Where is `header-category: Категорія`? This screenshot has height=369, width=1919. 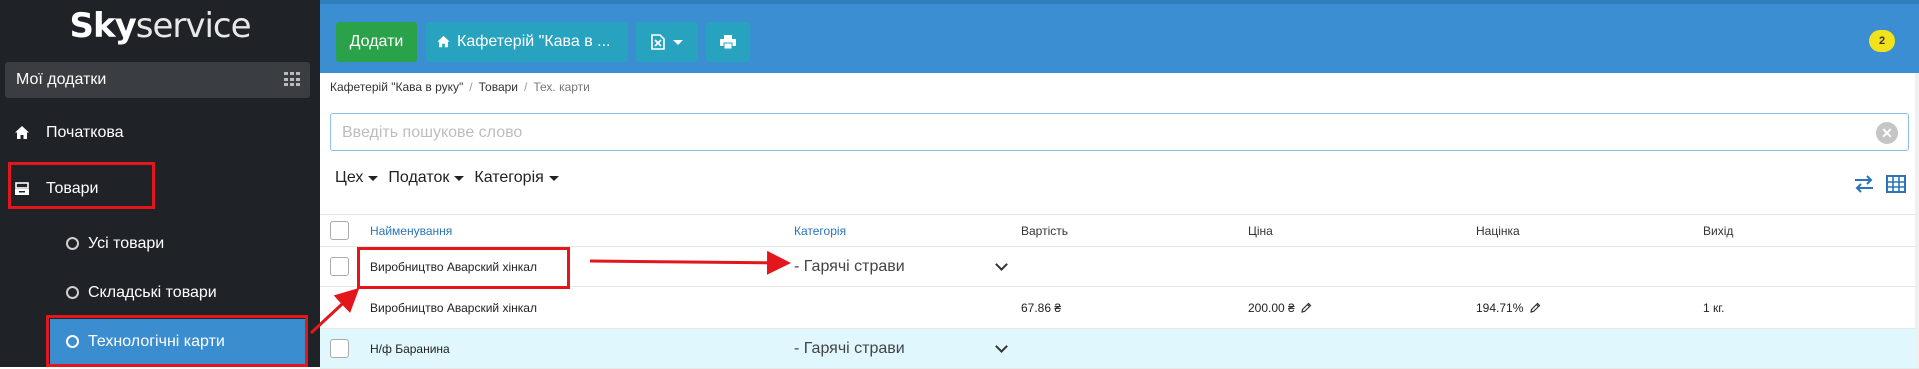
header-category: Категорія is located at coordinates (820, 231).